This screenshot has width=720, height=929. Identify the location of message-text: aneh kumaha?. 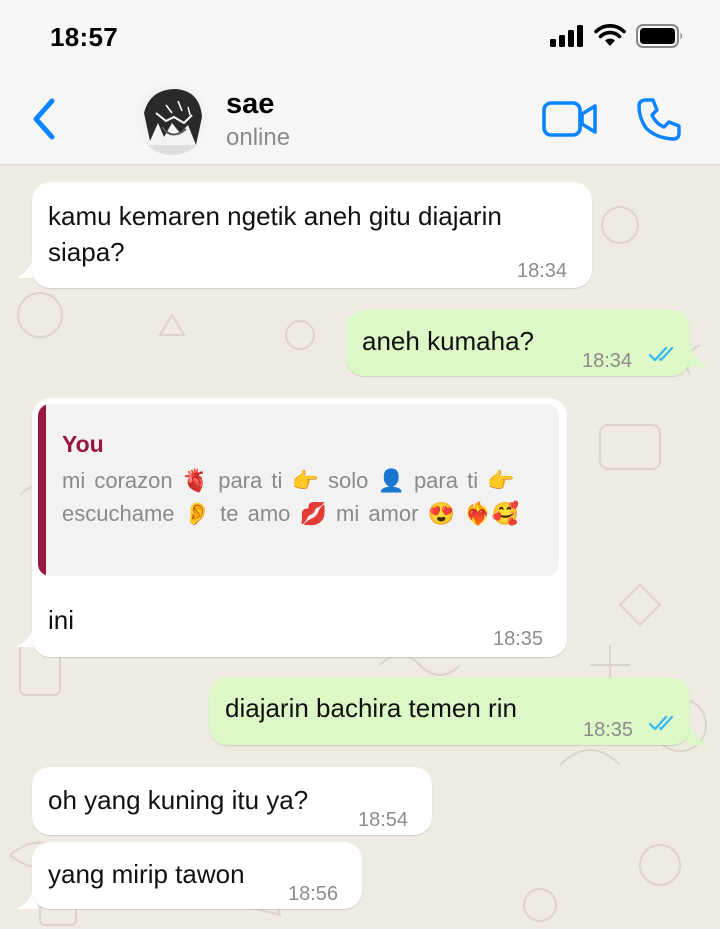
(448, 341).